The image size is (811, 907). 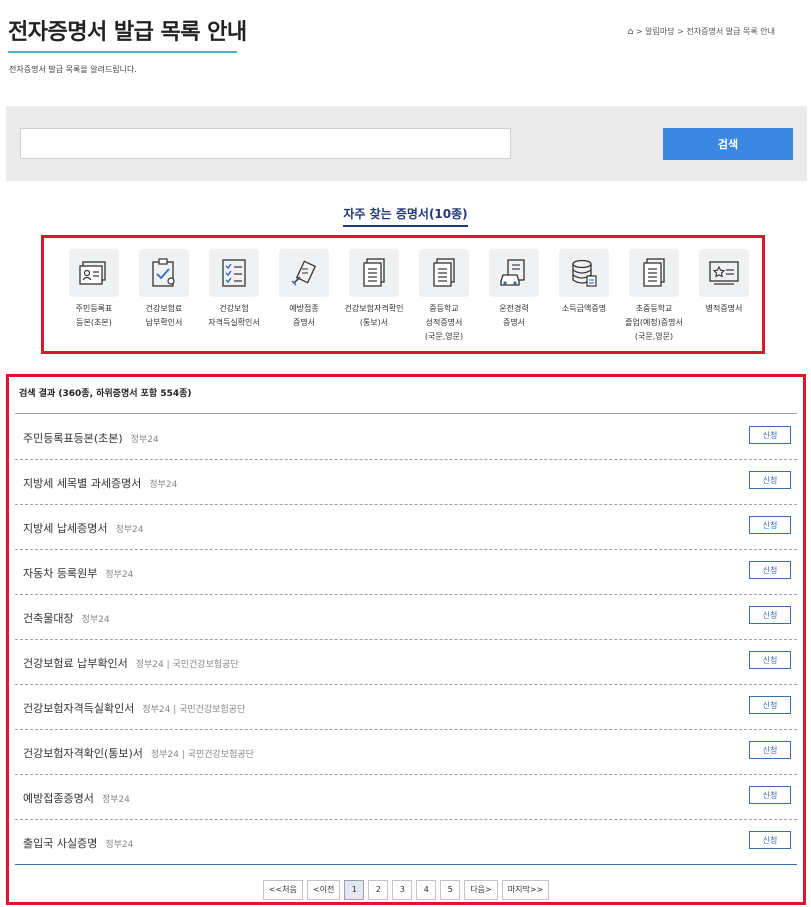 I want to click on result-row-name: 지방세 납세증명서, so click(x=65, y=528).